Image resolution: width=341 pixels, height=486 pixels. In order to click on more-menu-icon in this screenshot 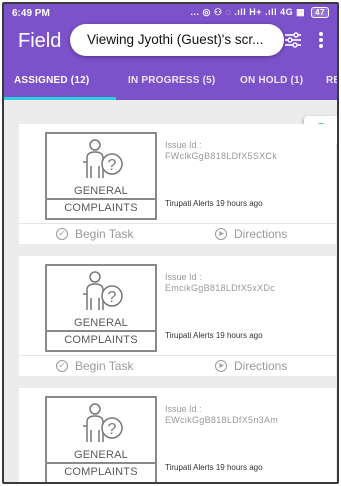, I will do `click(321, 41)`.